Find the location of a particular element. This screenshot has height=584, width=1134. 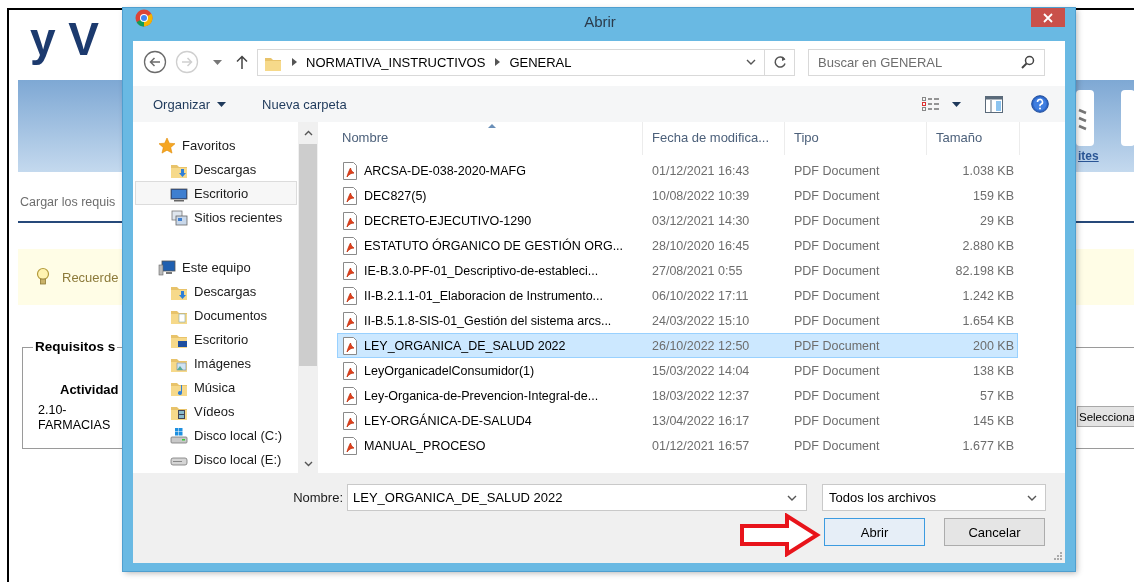

file-row: ESTATUTO ÓRGANICO DE GESTIÓN ORG... 28/10/2020 16:45 PDF Document 2.880 KB is located at coordinates (677, 245).